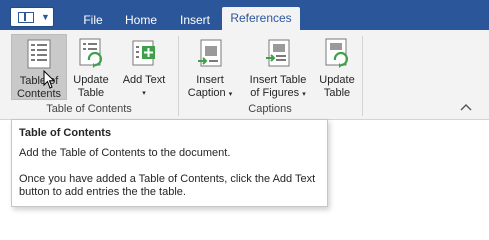 This screenshot has height=240, width=489. Describe the element at coordinates (93, 21) in the screenshot. I see `tab-file: File` at that location.